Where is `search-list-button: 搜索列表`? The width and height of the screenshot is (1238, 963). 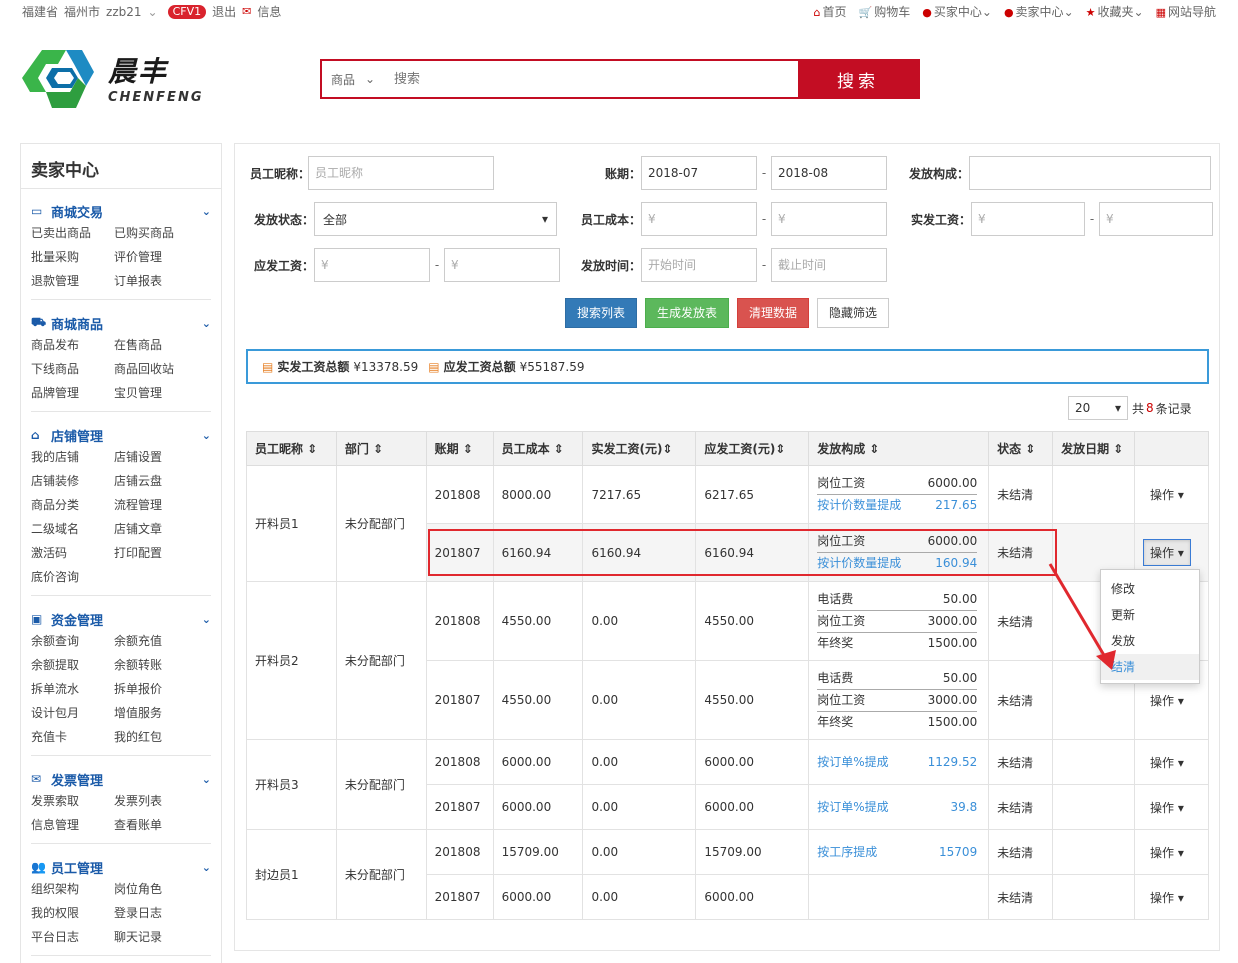 search-list-button: 搜索列表 is located at coordinates (601, 313).